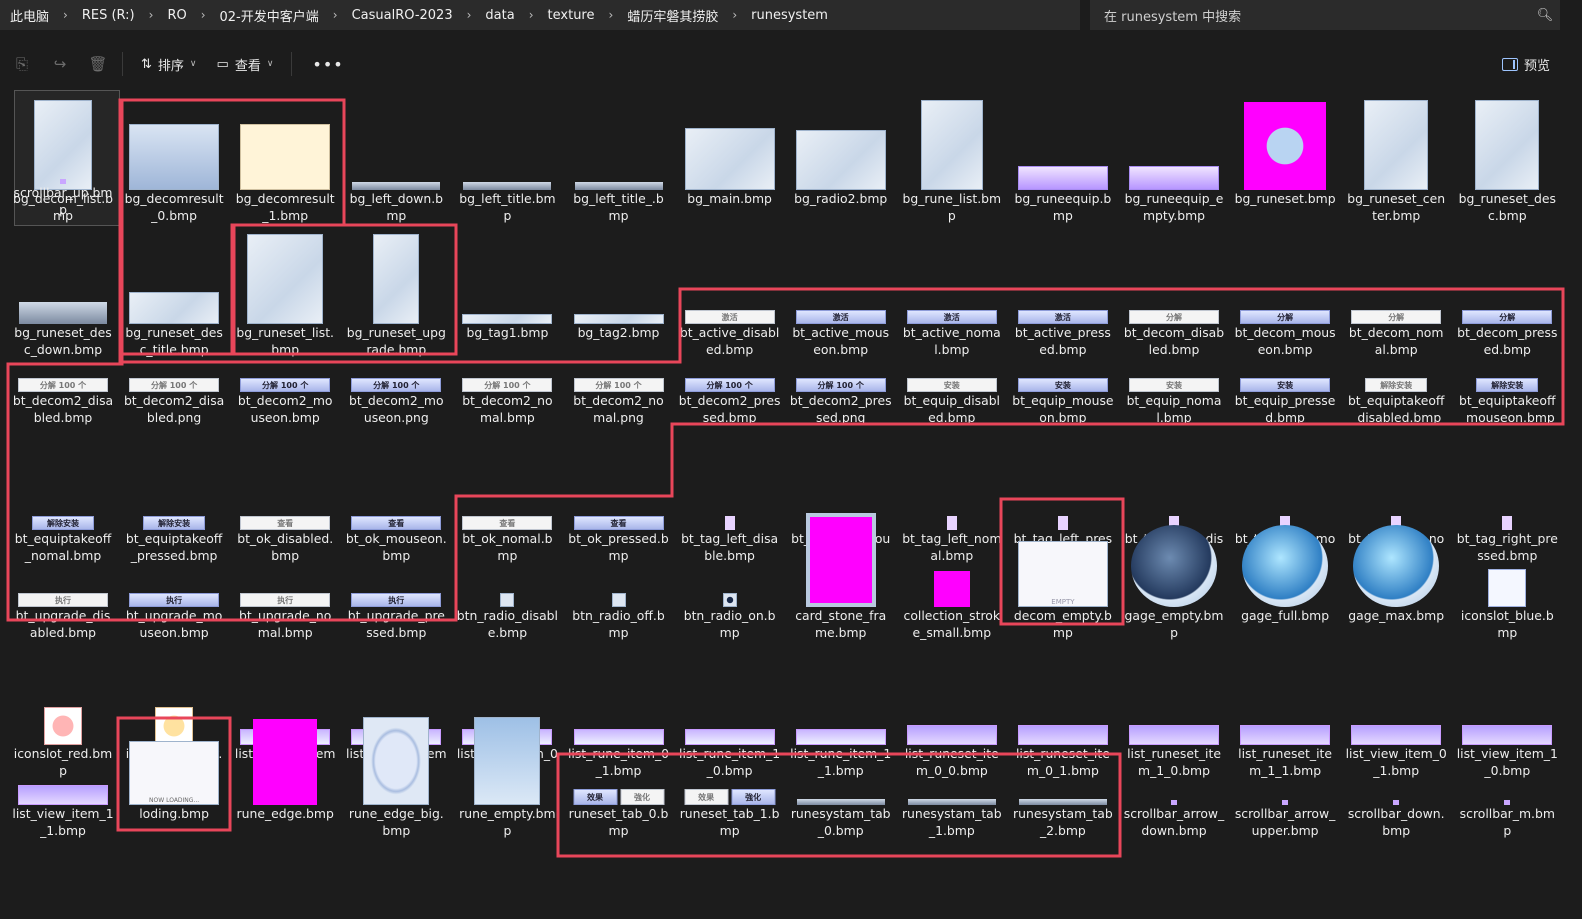 This screenshot has height=919, width=1582. I want to click on file-item: 分解 100 个 bt_decom2_mouseon.png, so click(396, 395).